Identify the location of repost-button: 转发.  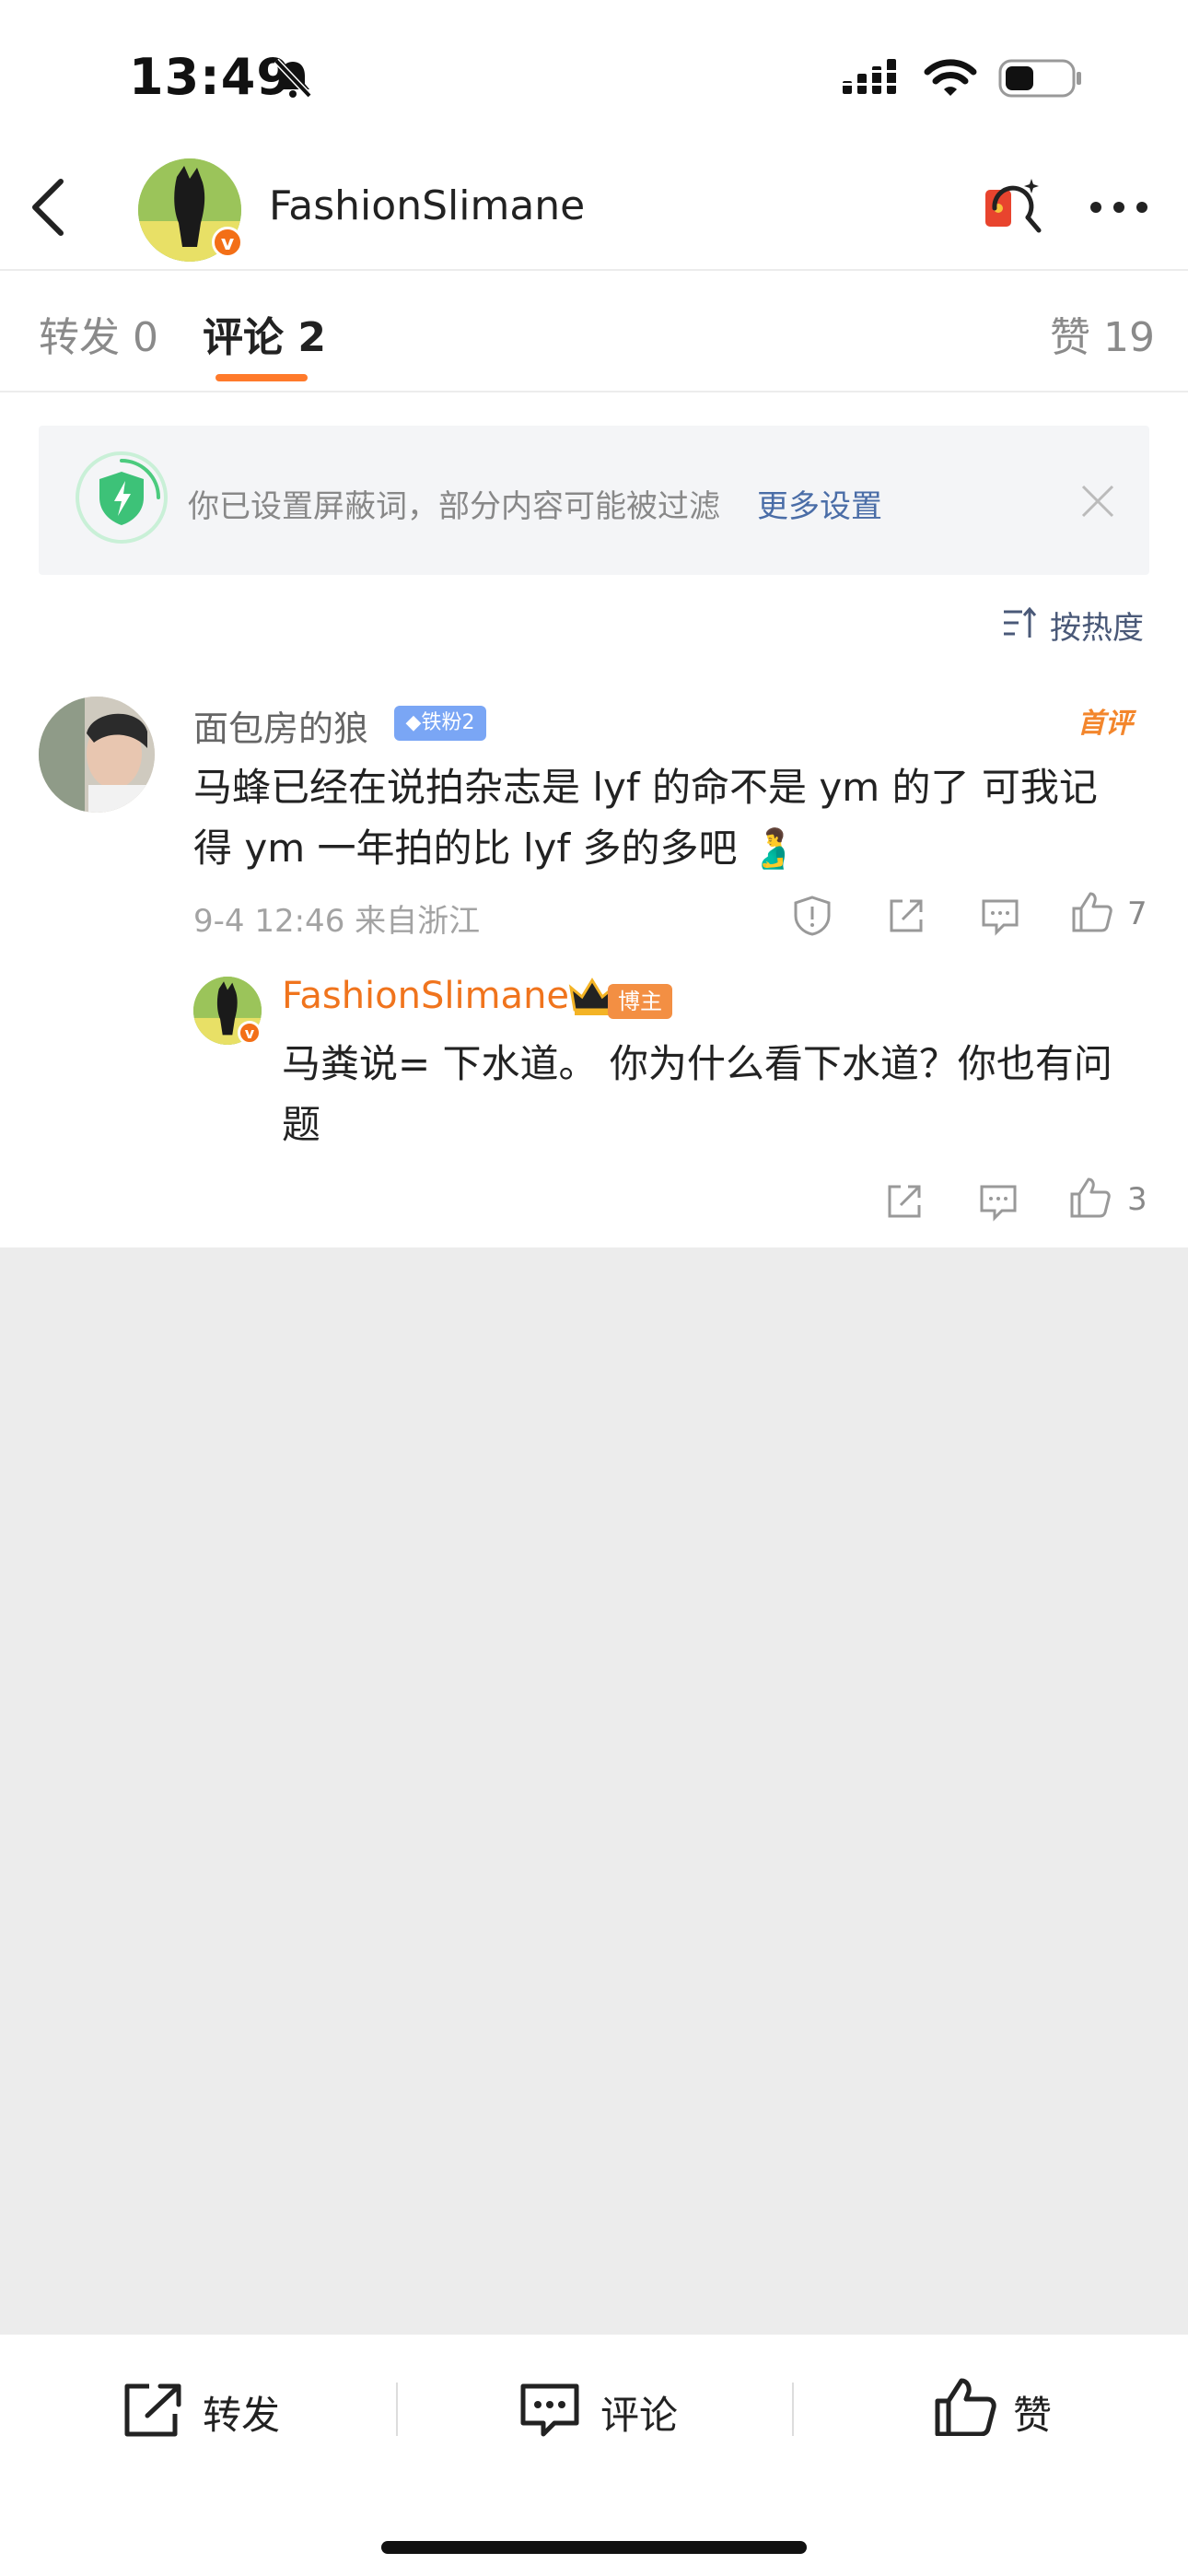
(242, 2412).